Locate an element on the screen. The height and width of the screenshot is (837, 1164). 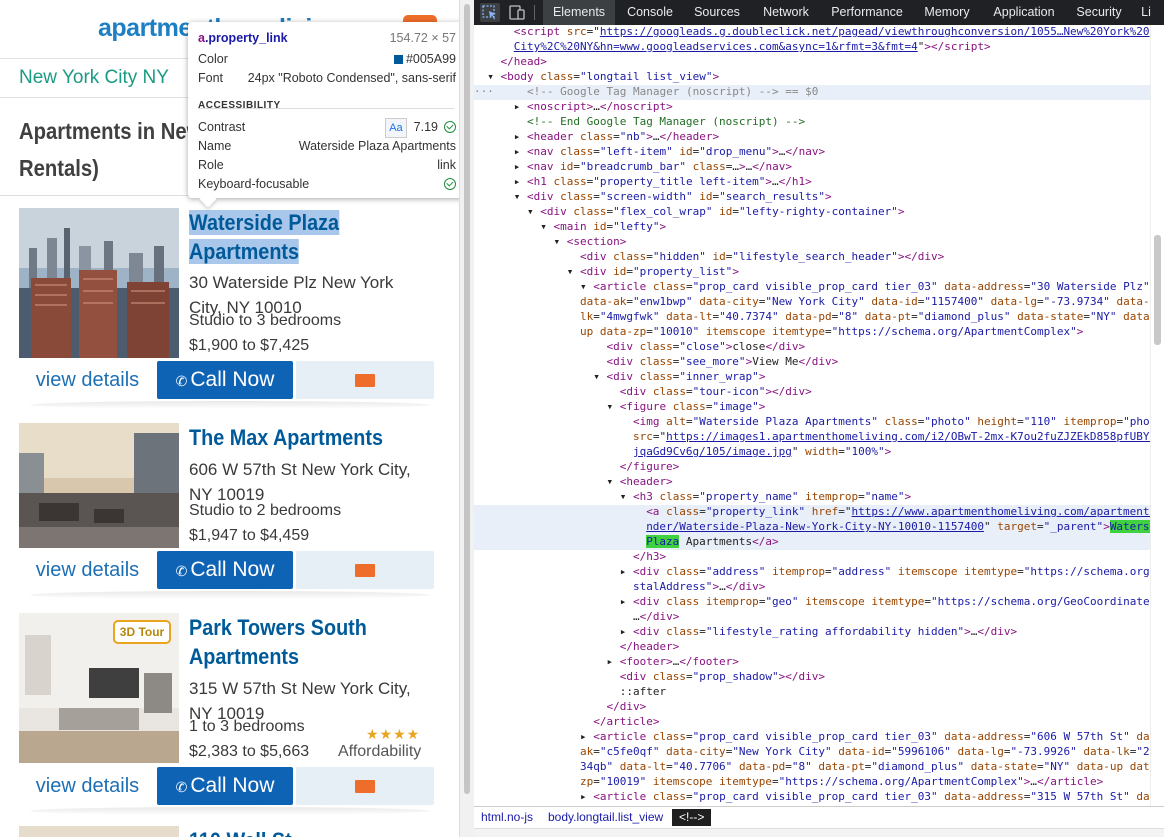
card-shadow is located at coordinates (230, 811).